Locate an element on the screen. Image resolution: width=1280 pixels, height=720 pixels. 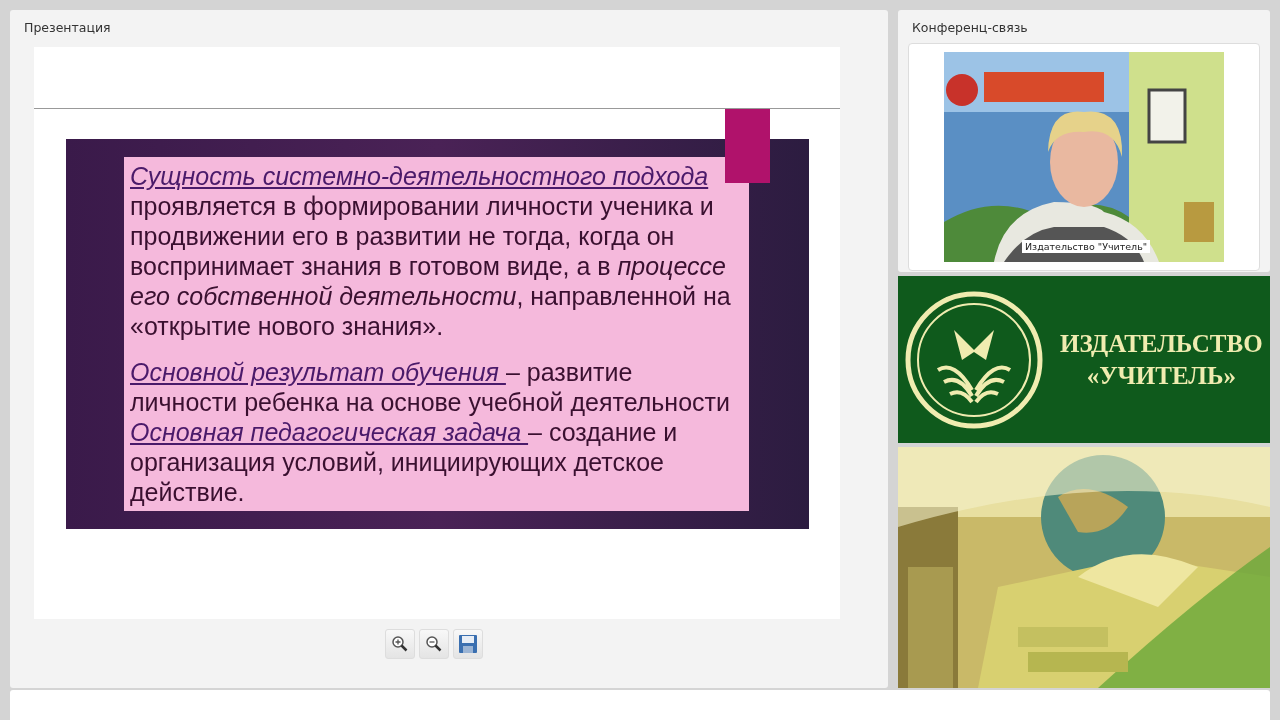
zoom-in-icon is located at coordinates (400, 644).